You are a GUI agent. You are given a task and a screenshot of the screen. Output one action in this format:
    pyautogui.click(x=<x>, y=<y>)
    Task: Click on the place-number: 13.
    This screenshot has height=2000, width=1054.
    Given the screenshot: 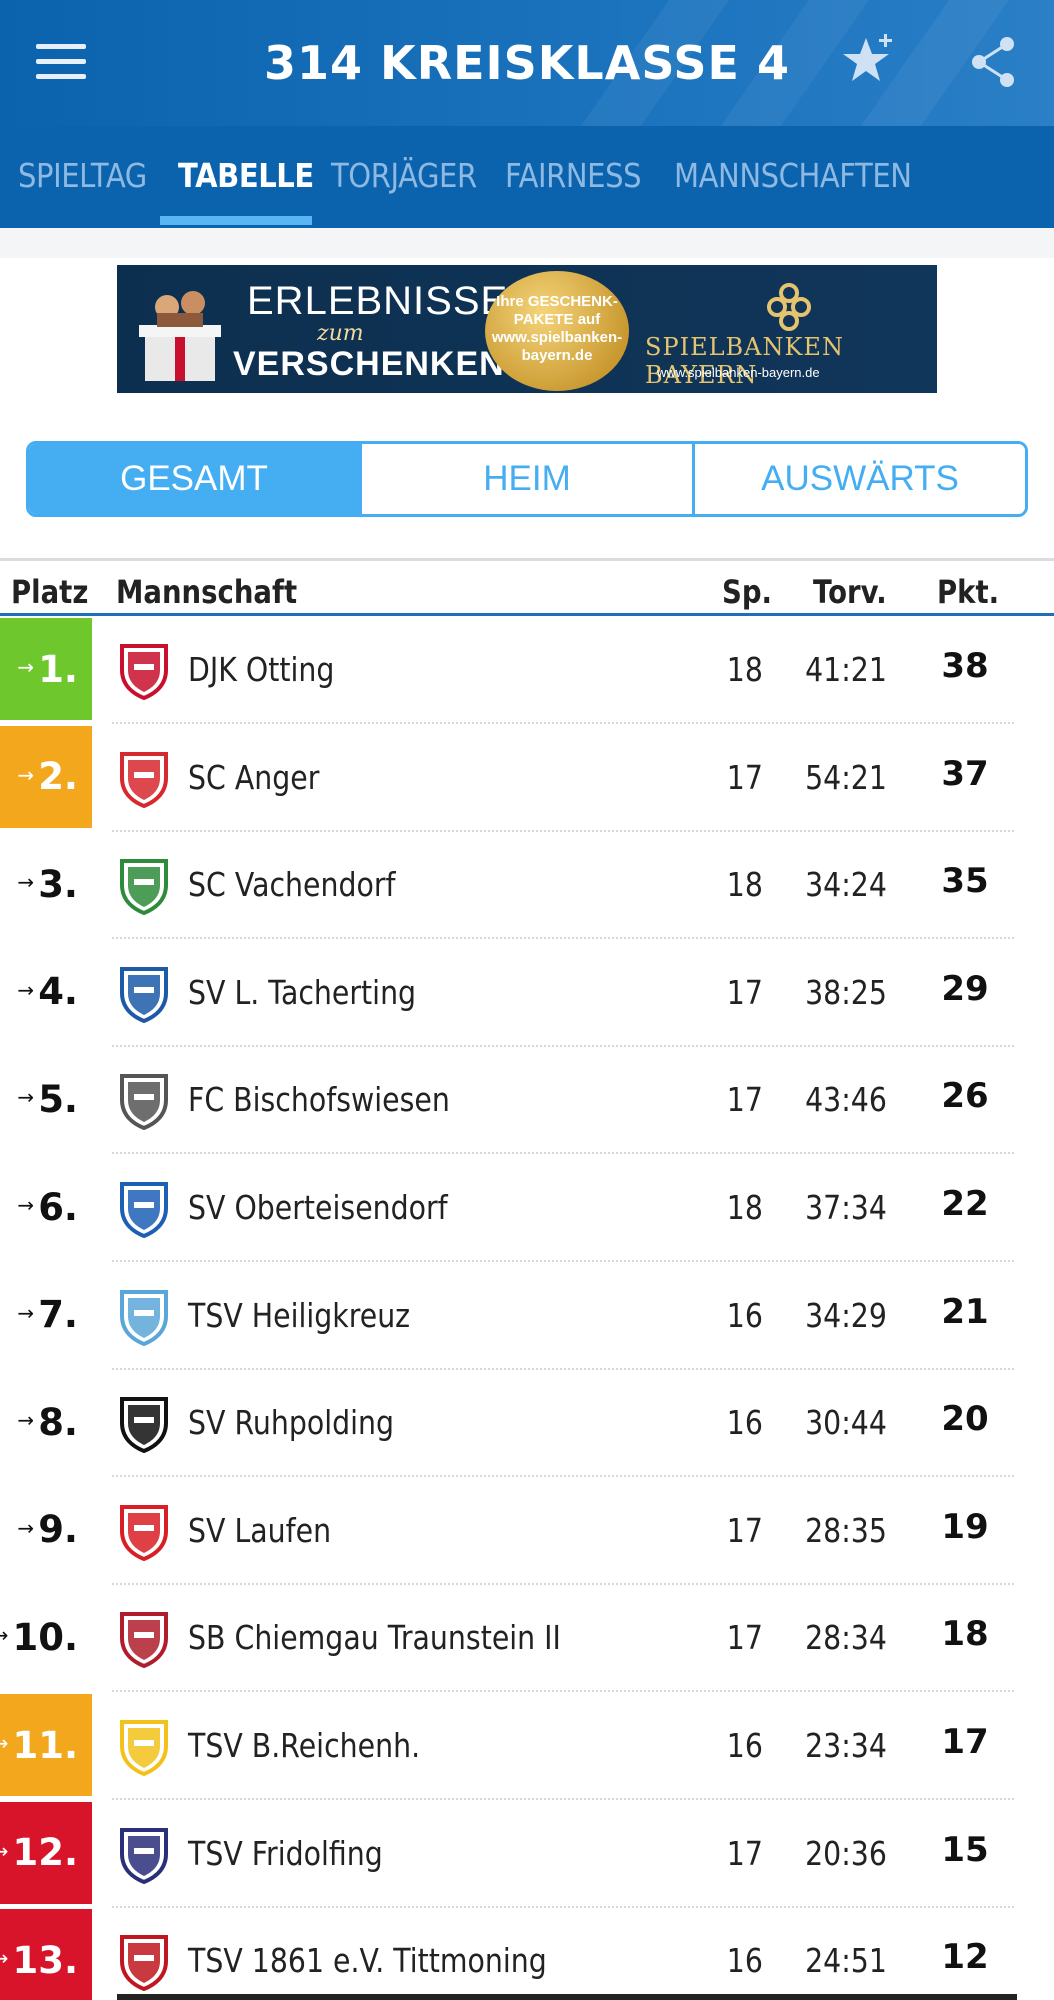 What is the action you would take?
    pyautogui.click(x=45, y=1960)
    